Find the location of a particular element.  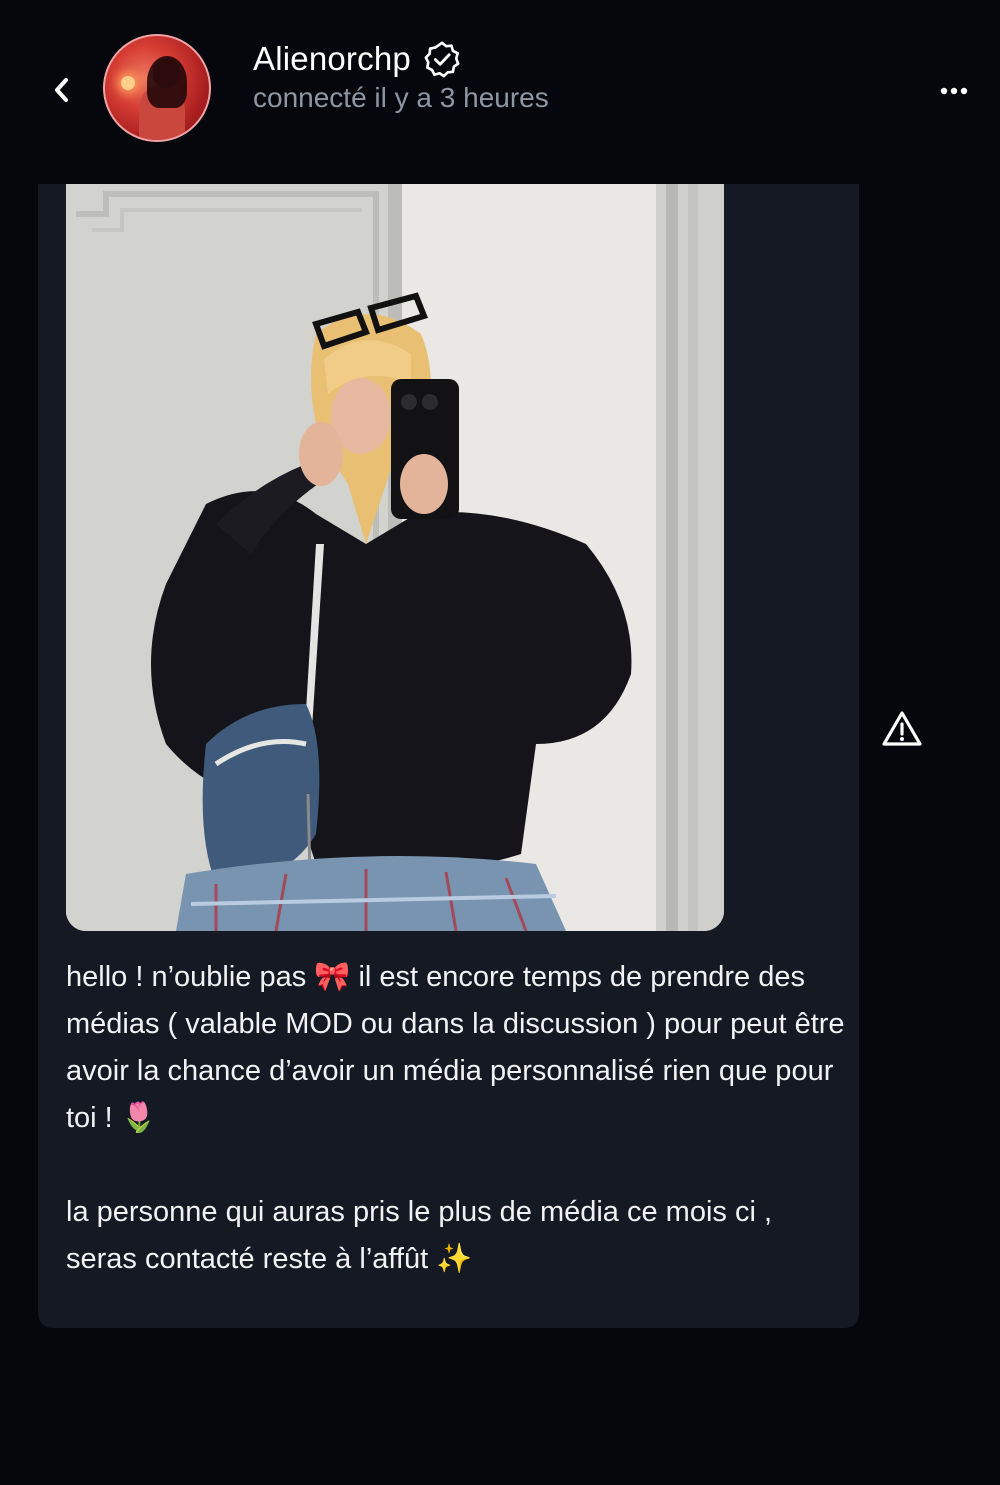

chat-header: Alienorchp connecté il y a 3 heures is located at coordinates (500, 90).